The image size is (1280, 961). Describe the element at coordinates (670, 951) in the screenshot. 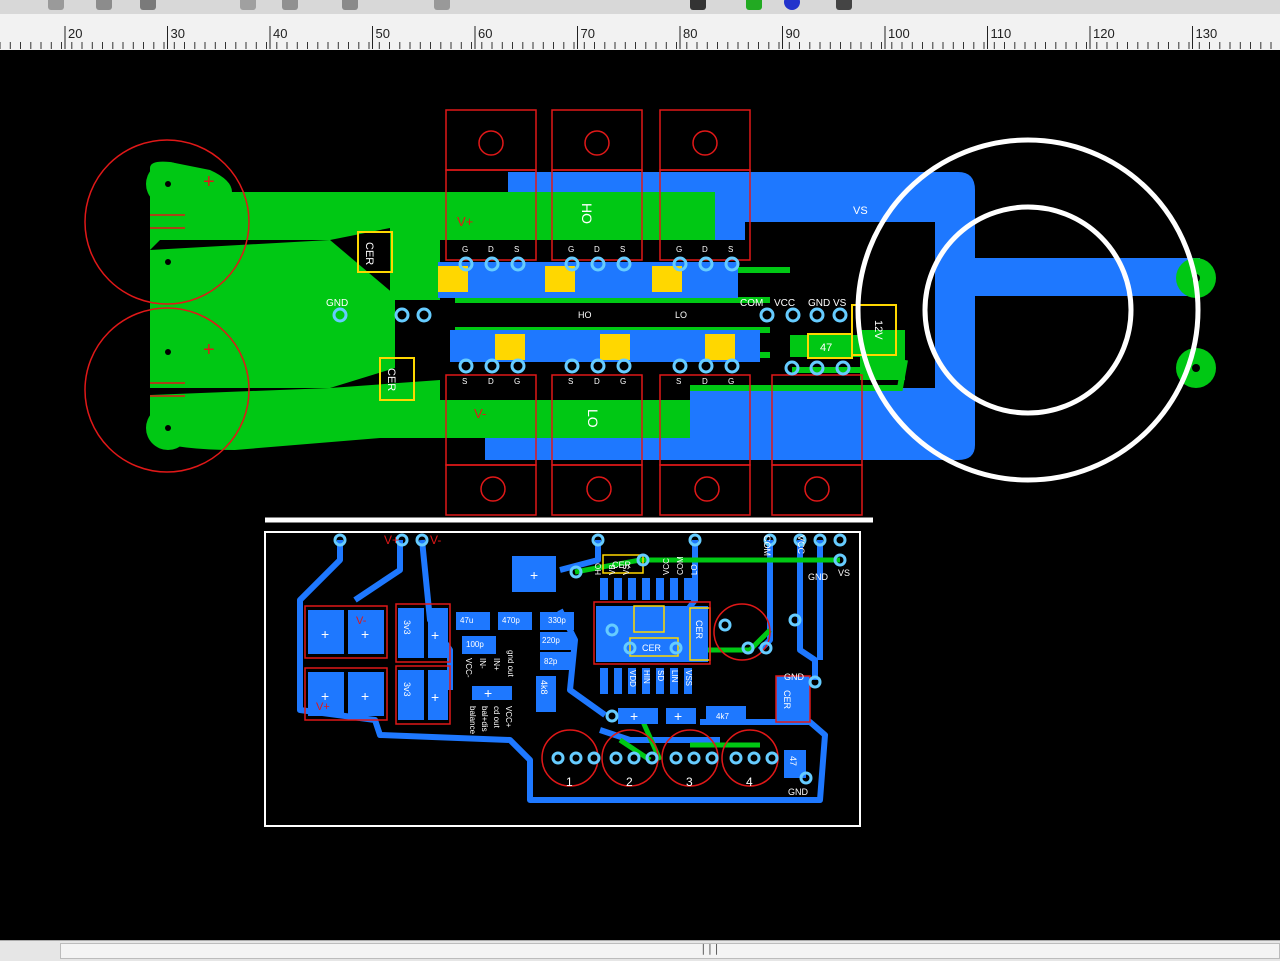

I see `scrollbar-thumb` at that location.